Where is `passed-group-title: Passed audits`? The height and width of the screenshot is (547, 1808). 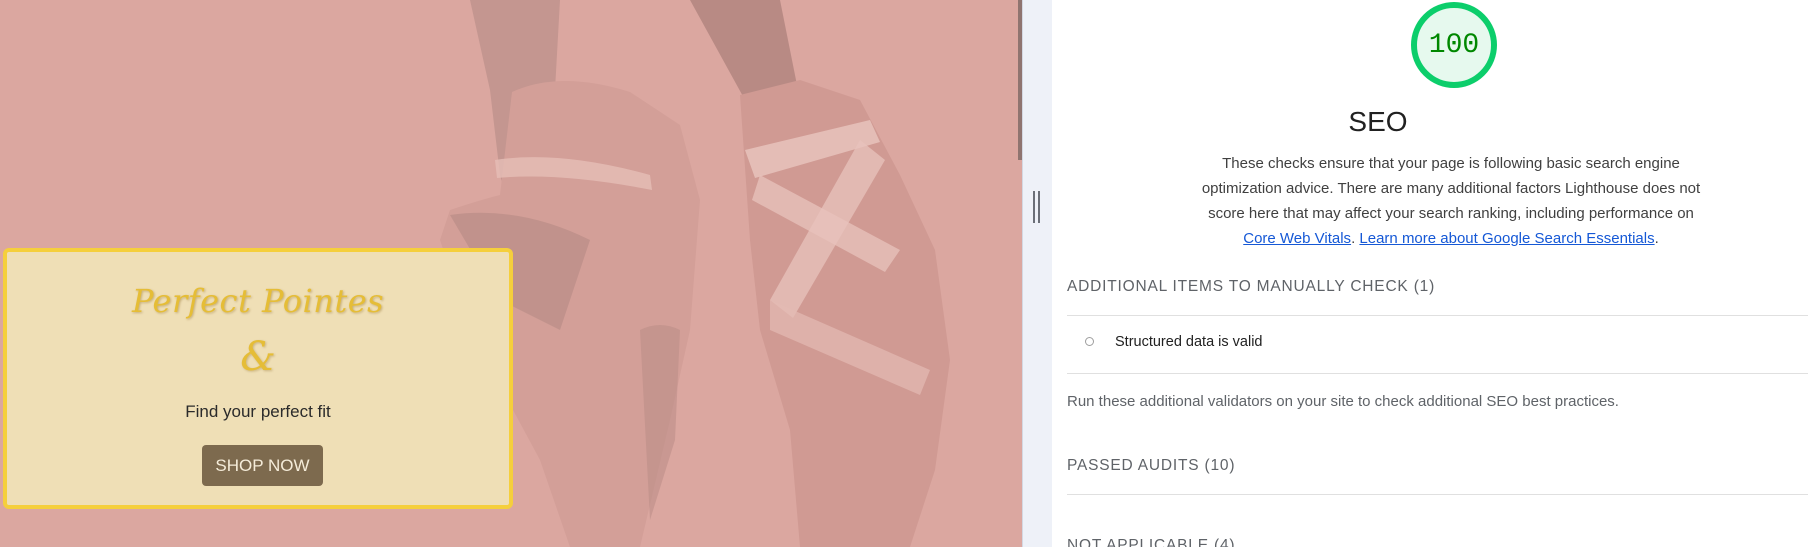 passed-group-title: Passed audits is located at coordinates (1133, 465).